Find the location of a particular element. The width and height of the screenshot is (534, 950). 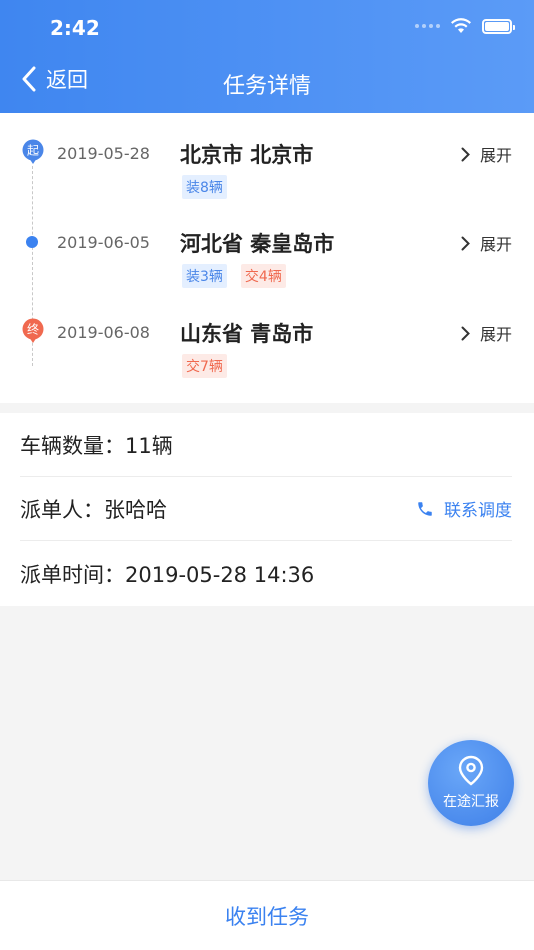

receive-task-label: 收到任务 is located at coordinates (267, 916).